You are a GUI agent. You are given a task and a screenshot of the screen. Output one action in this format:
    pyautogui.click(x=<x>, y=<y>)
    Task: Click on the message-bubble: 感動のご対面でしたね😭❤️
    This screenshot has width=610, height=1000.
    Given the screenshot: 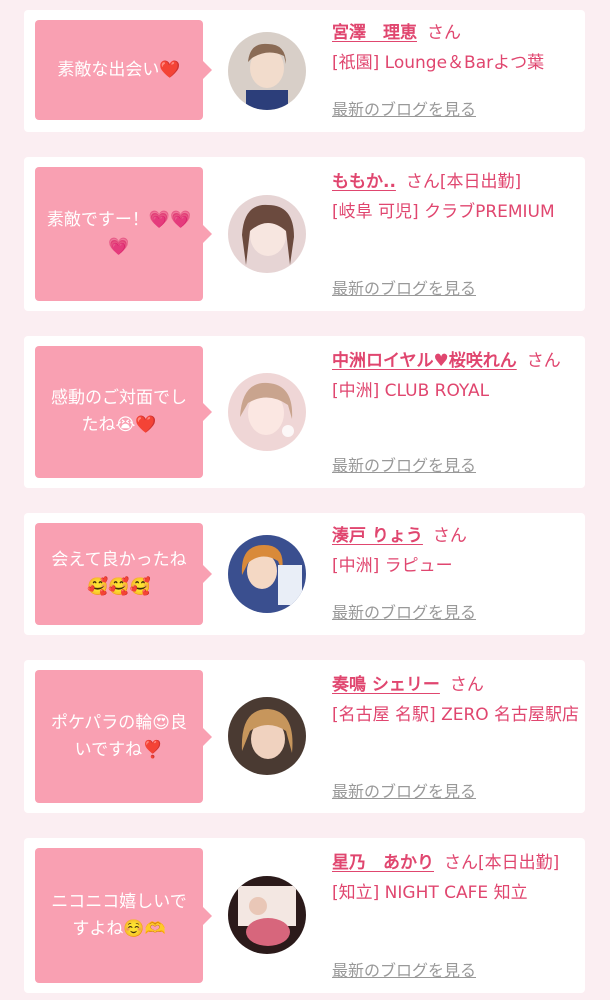 What is the action you would take?
    pyautogui.click(x=123, y=412)
    